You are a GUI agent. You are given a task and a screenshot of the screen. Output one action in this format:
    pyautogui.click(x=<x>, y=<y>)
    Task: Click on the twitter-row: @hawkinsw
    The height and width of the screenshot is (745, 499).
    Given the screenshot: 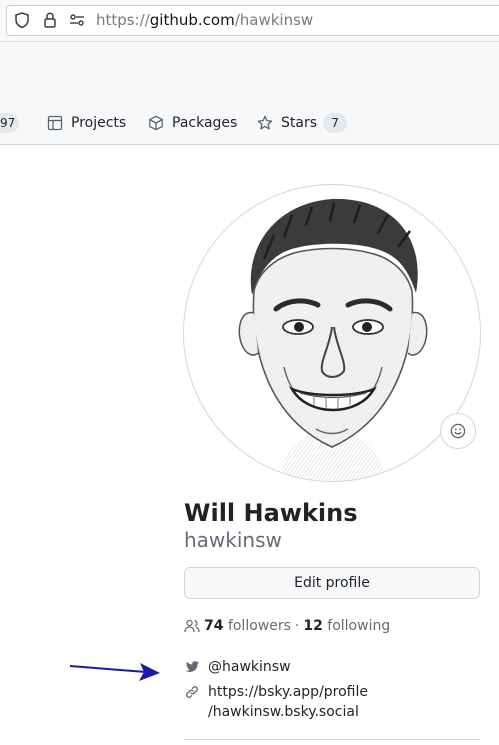 What is the action you would take?
    pyautogui.click(x=237, y=667)
    